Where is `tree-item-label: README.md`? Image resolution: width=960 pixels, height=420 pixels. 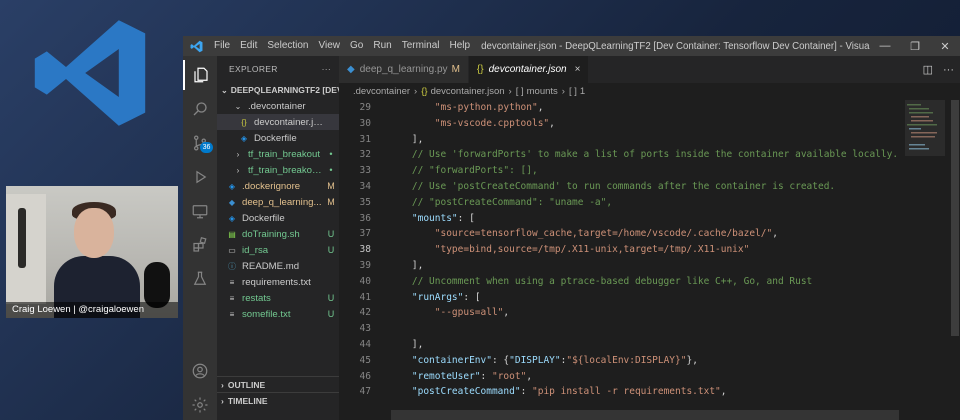
tree-item-label: README.md is located at coordinates (271, 266).